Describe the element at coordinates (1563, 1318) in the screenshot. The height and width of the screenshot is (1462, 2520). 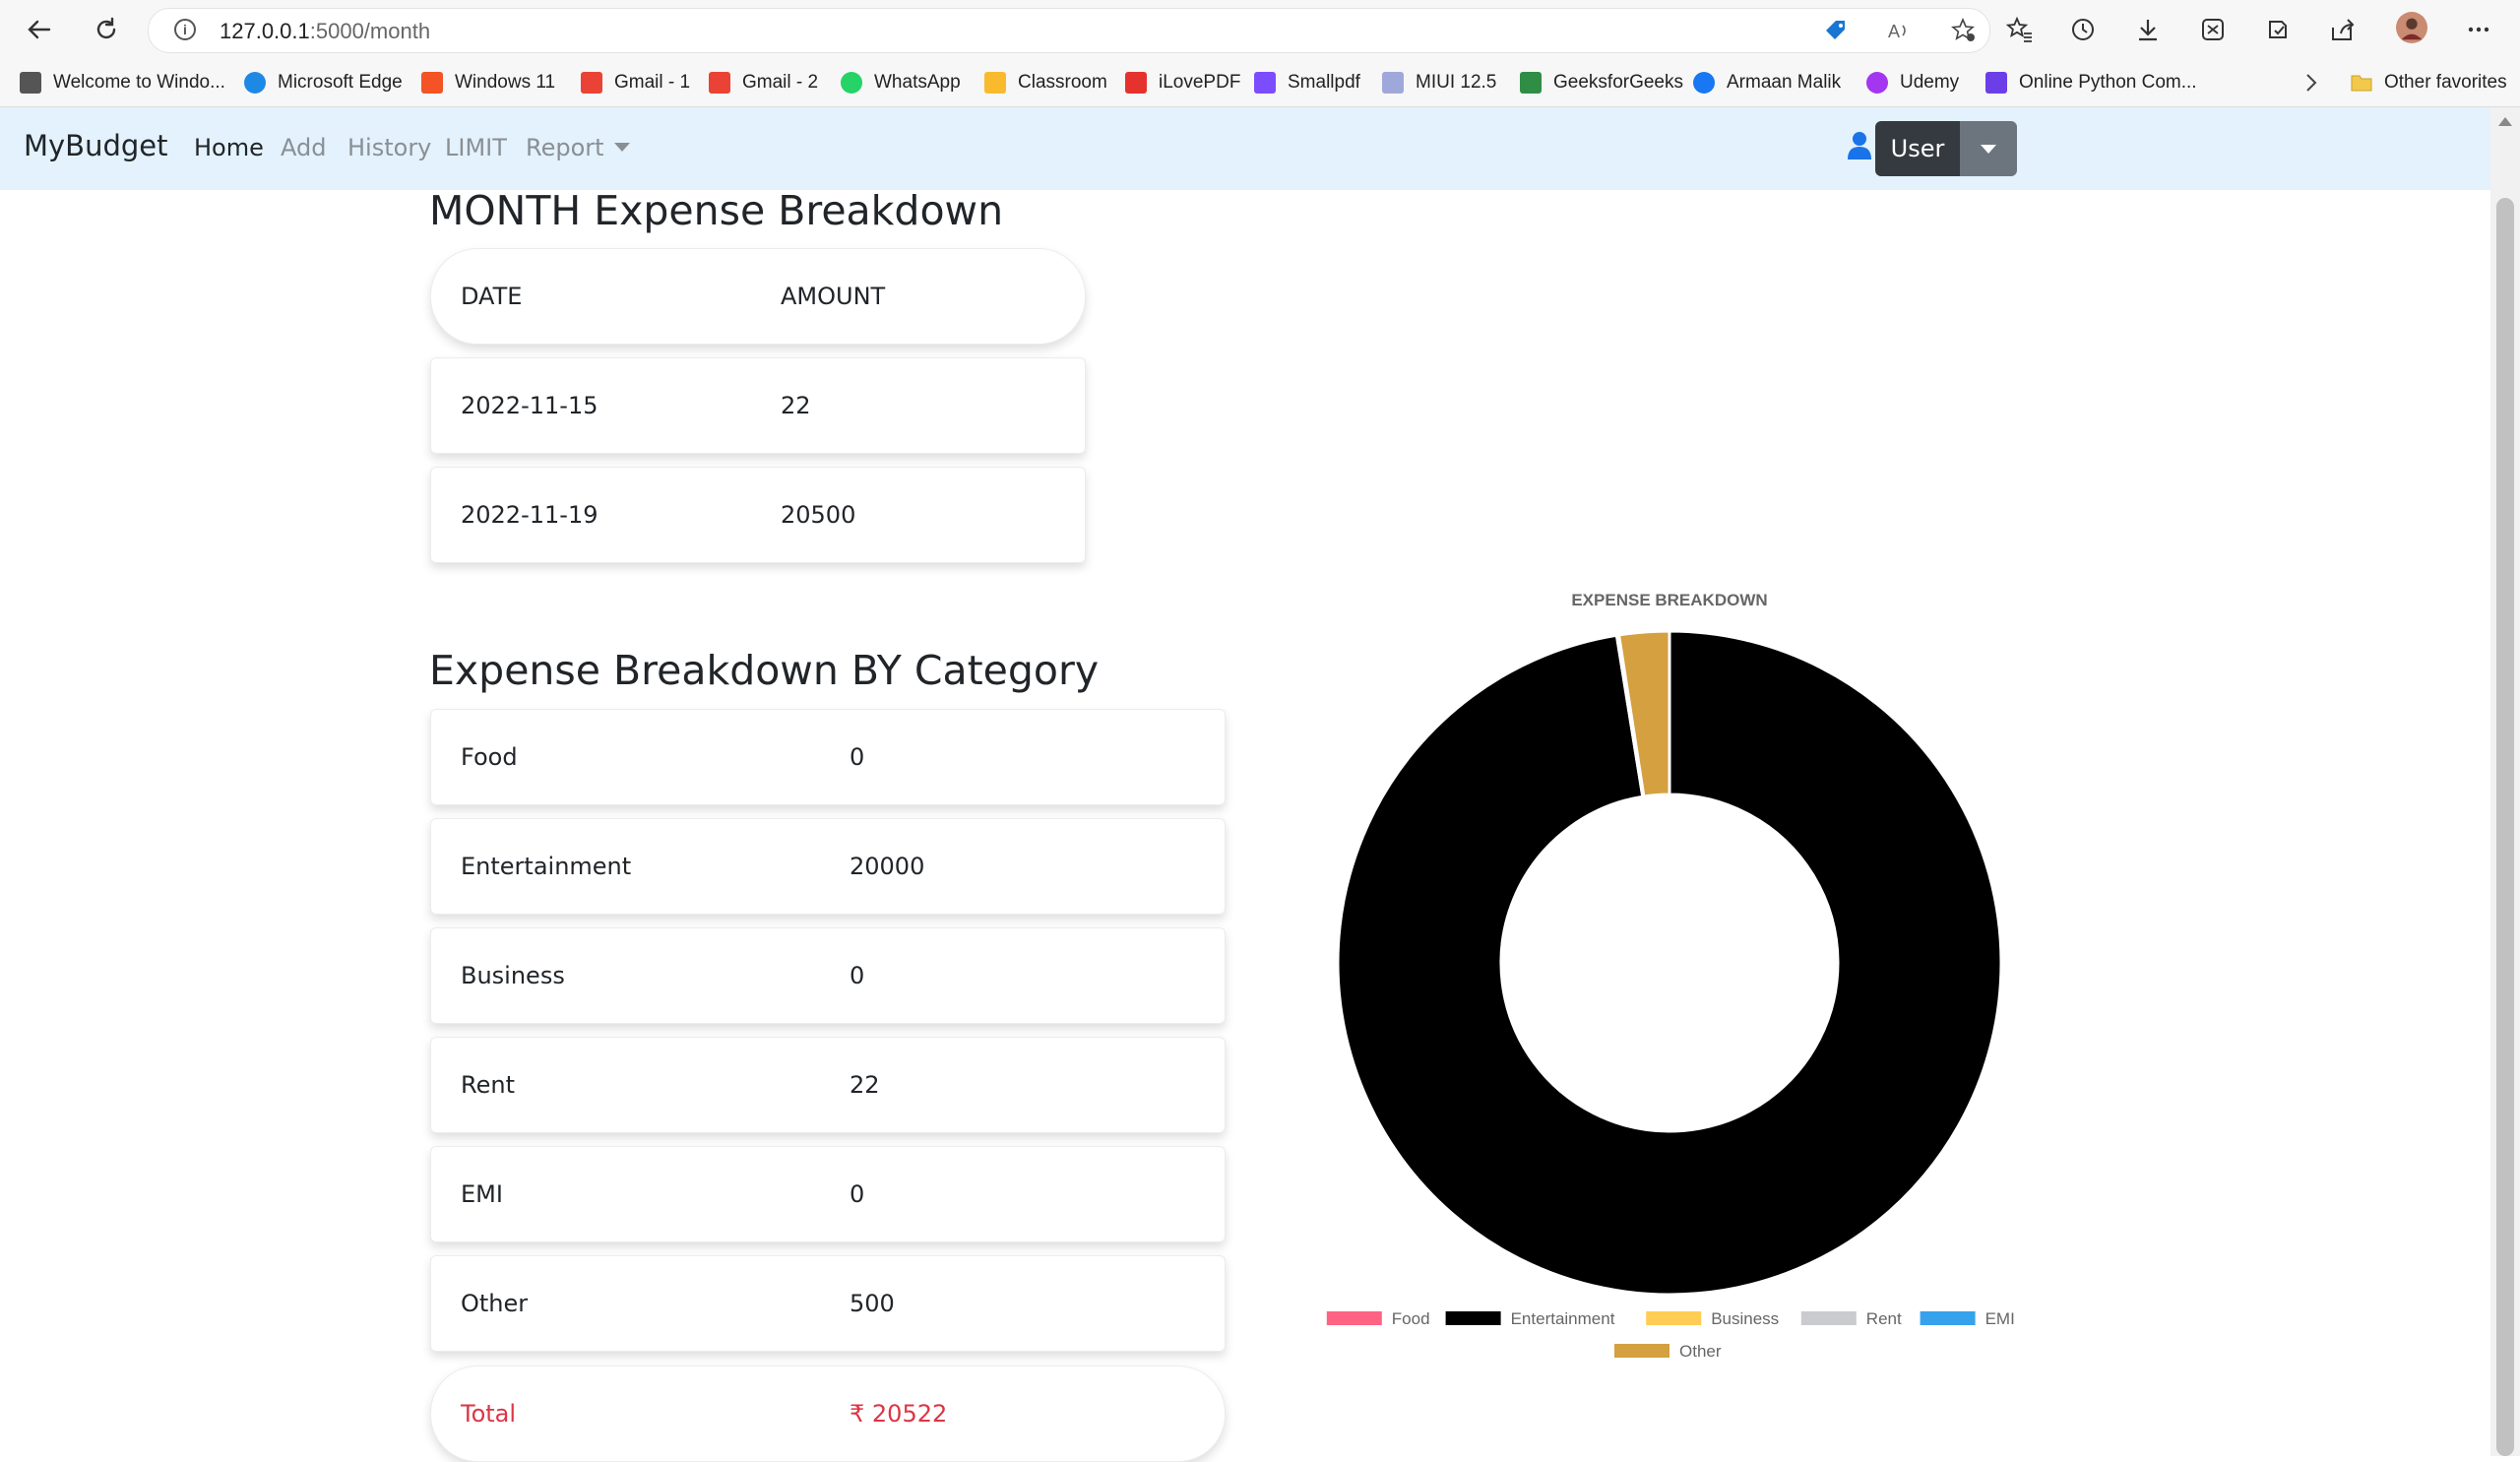
I see `legend-label-entertainment: Entertainment` at that location.